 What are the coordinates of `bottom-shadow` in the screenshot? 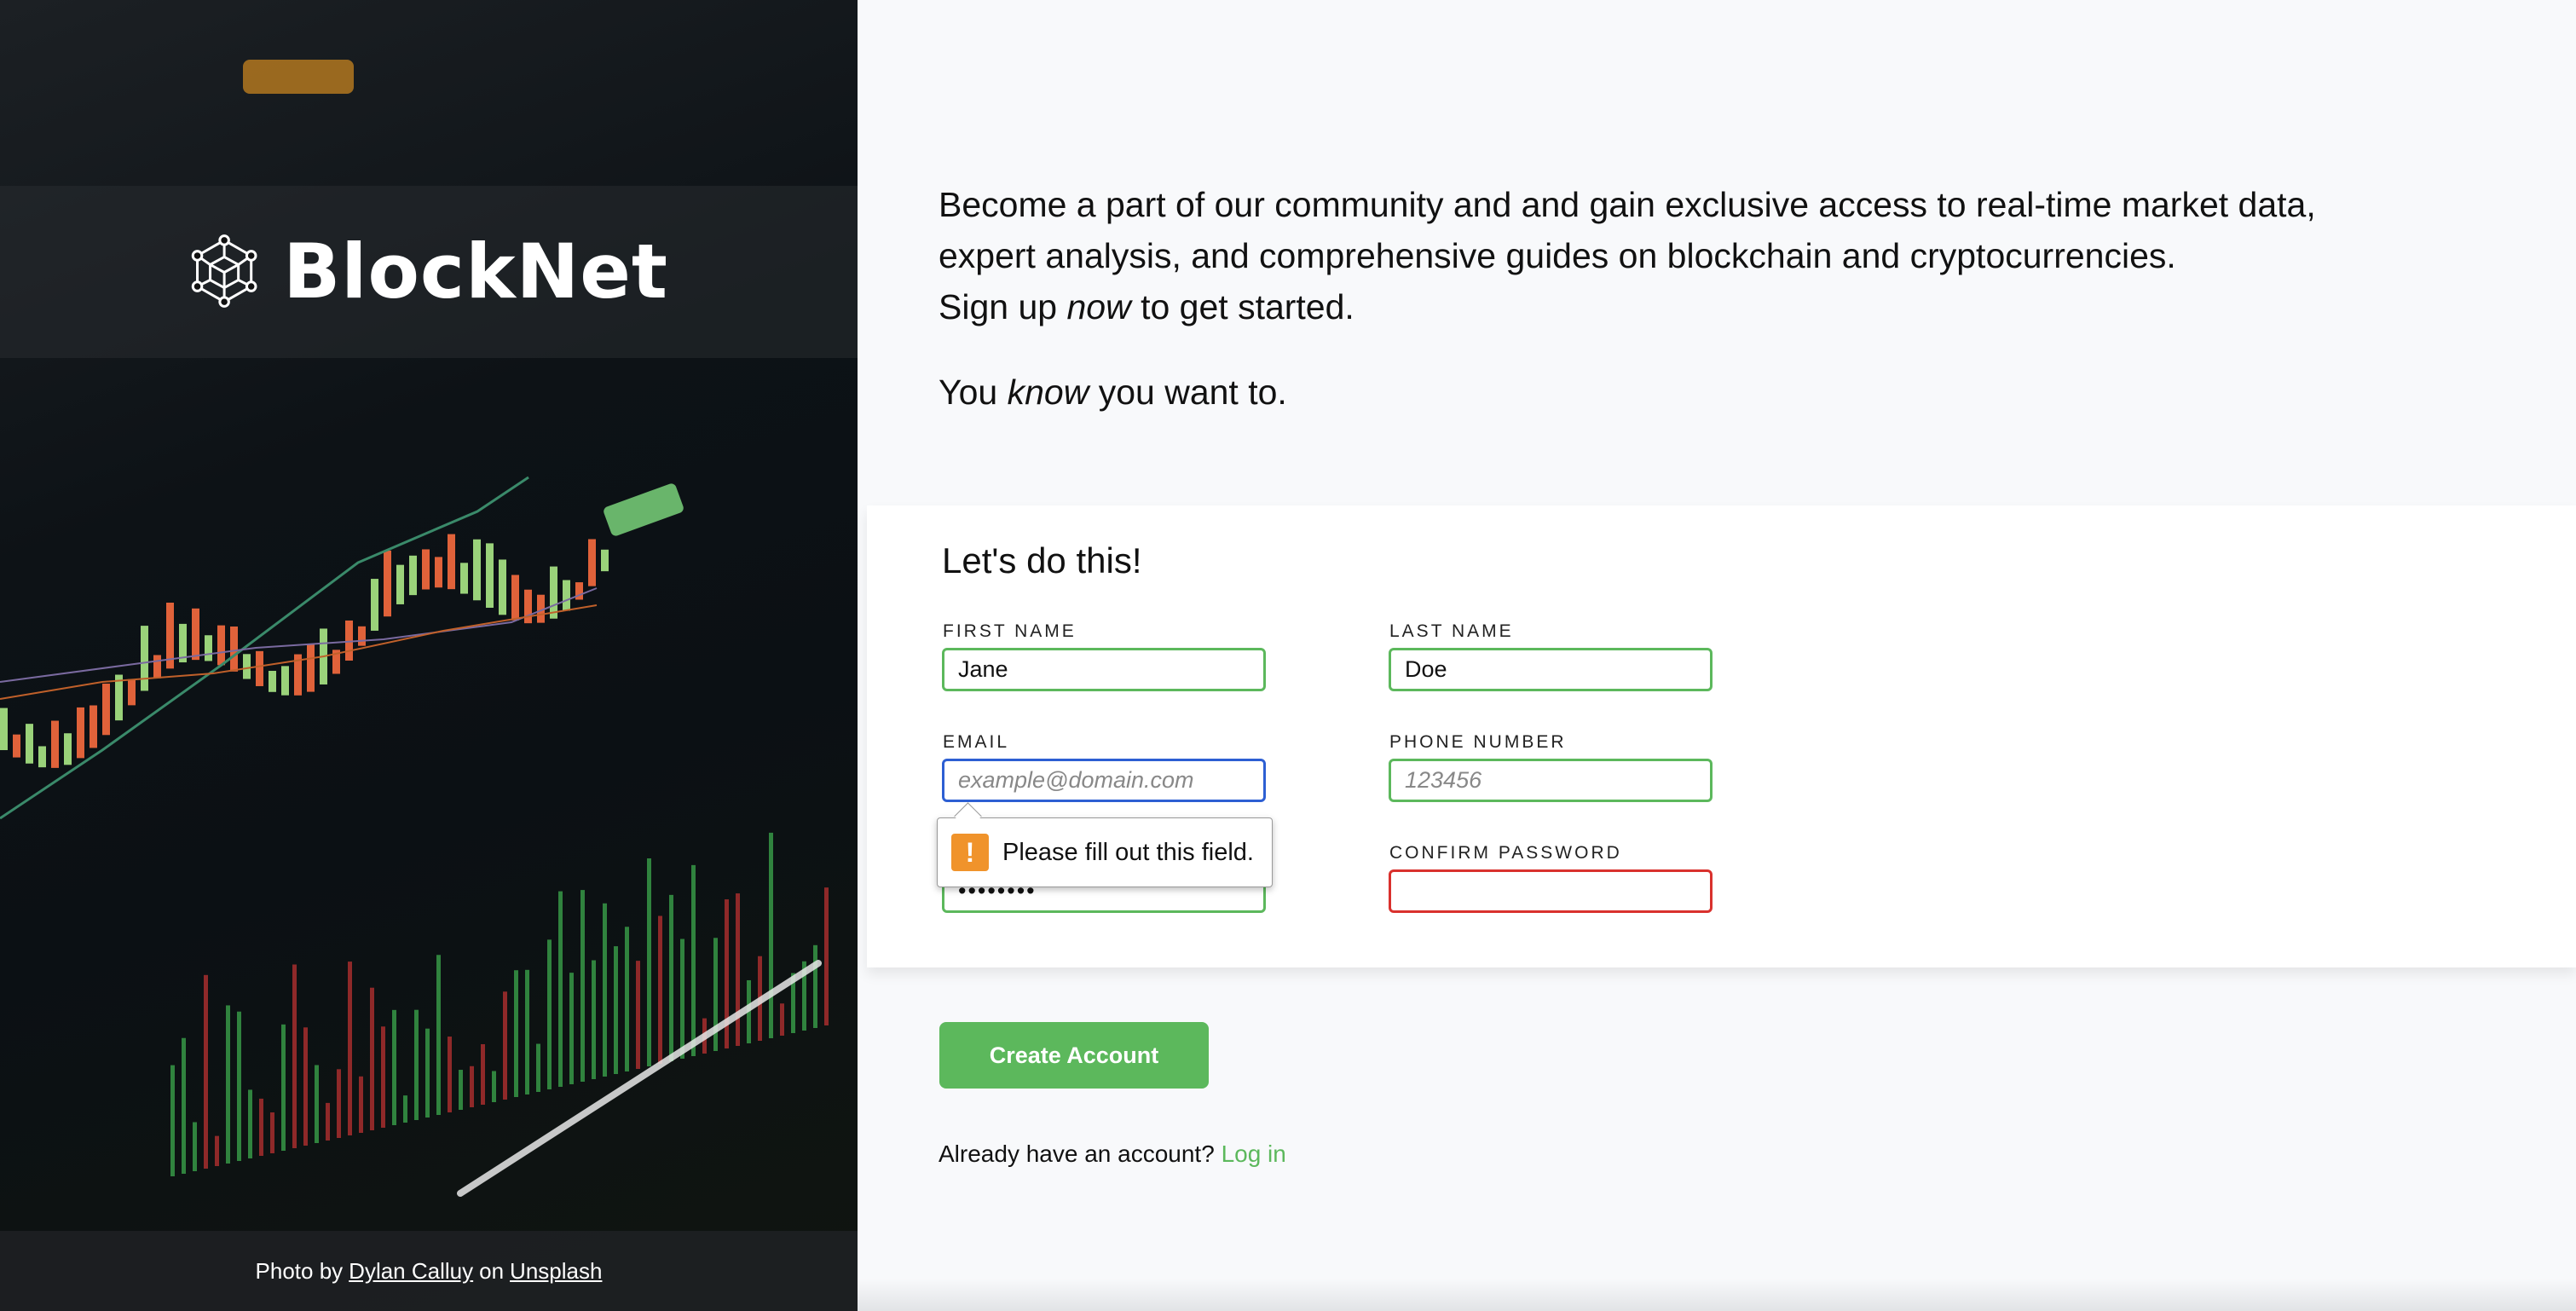 It's located at (1717, 1295).